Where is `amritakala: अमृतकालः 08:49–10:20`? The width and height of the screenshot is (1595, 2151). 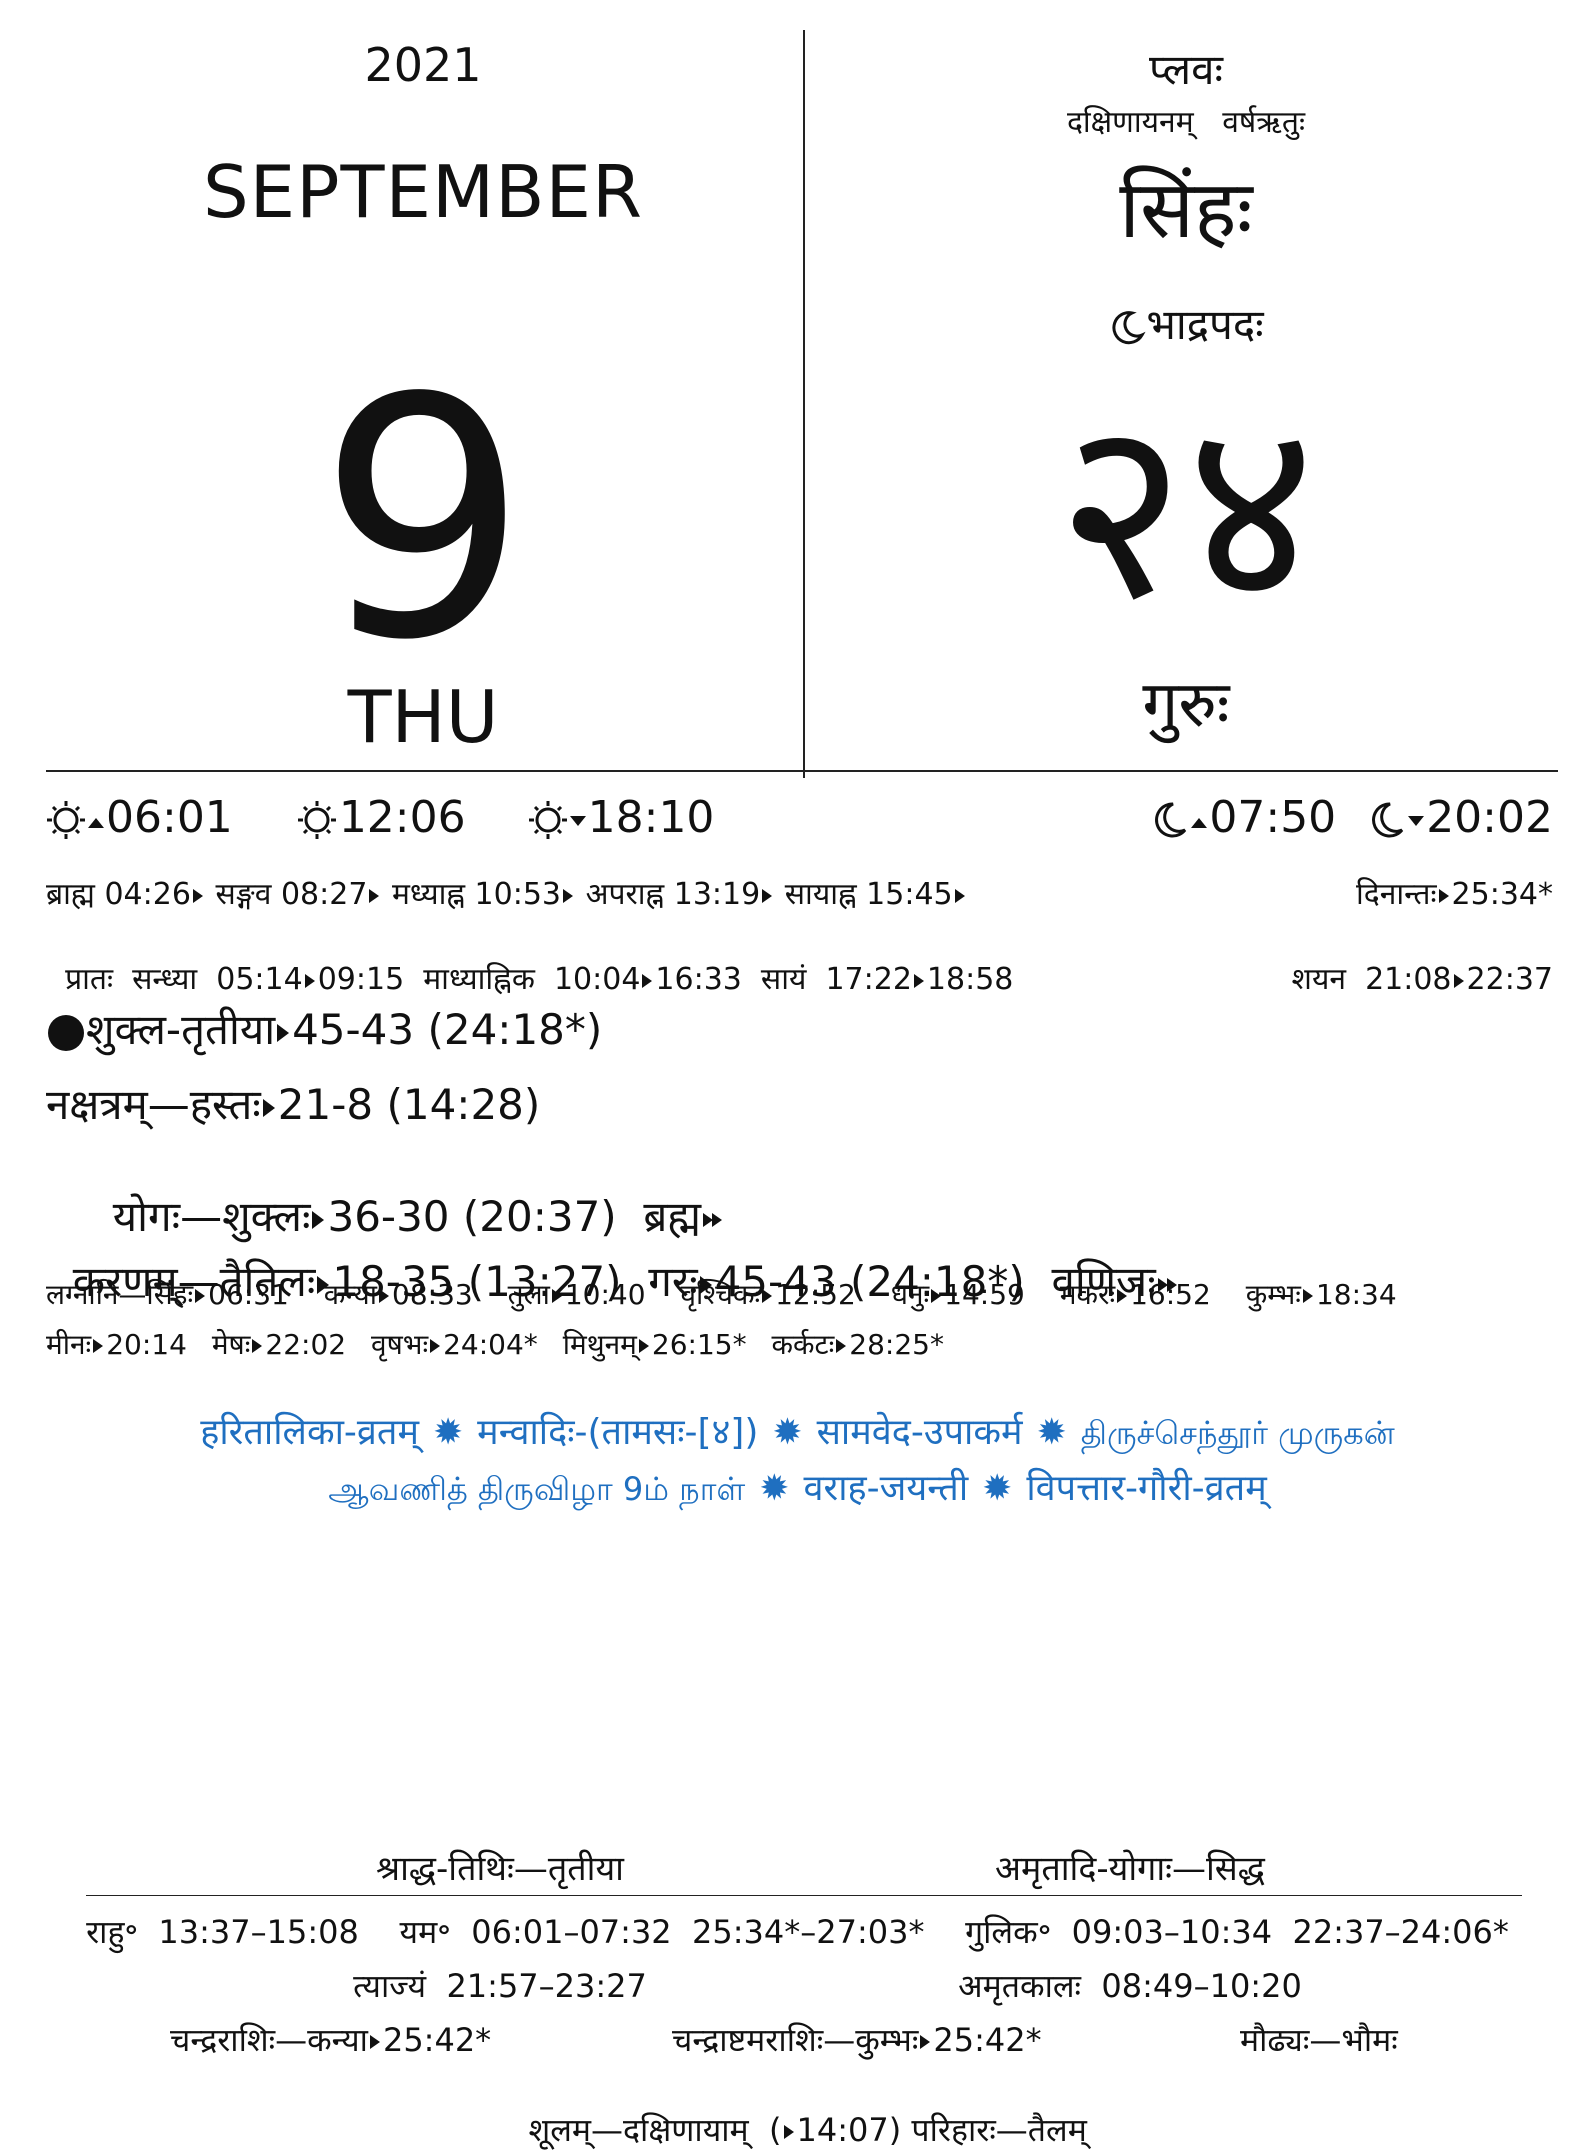
amritakala: अमृतकालः 08:49–10:20 is located at coordinates (1130, 1986).